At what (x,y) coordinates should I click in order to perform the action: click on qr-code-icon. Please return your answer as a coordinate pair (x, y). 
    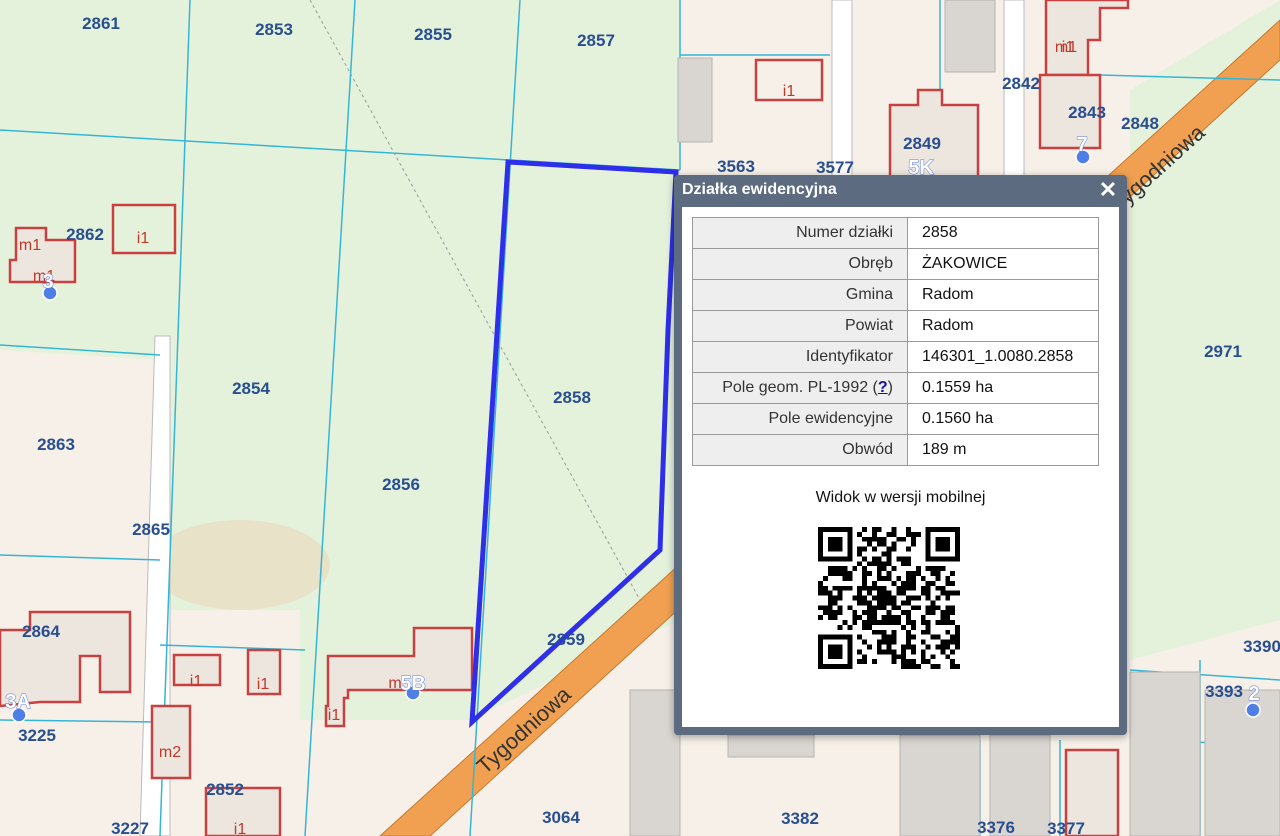
    Looking at the image, I should click on (889, 598).